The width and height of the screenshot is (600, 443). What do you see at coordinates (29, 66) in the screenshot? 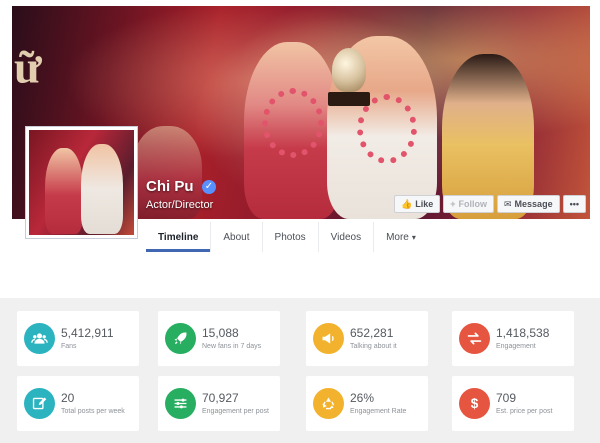
I see `cover-background-text: ữ` at bounding box center [29, 66].